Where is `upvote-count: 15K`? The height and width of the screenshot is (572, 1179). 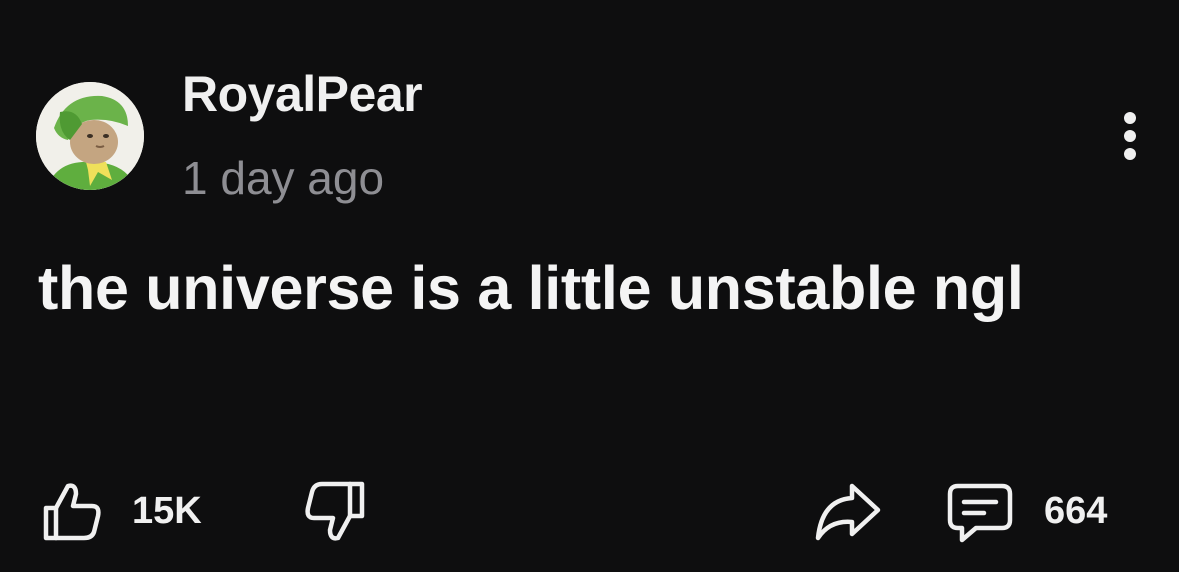 upvote-count: 15K is located at coordinates (167, 510).